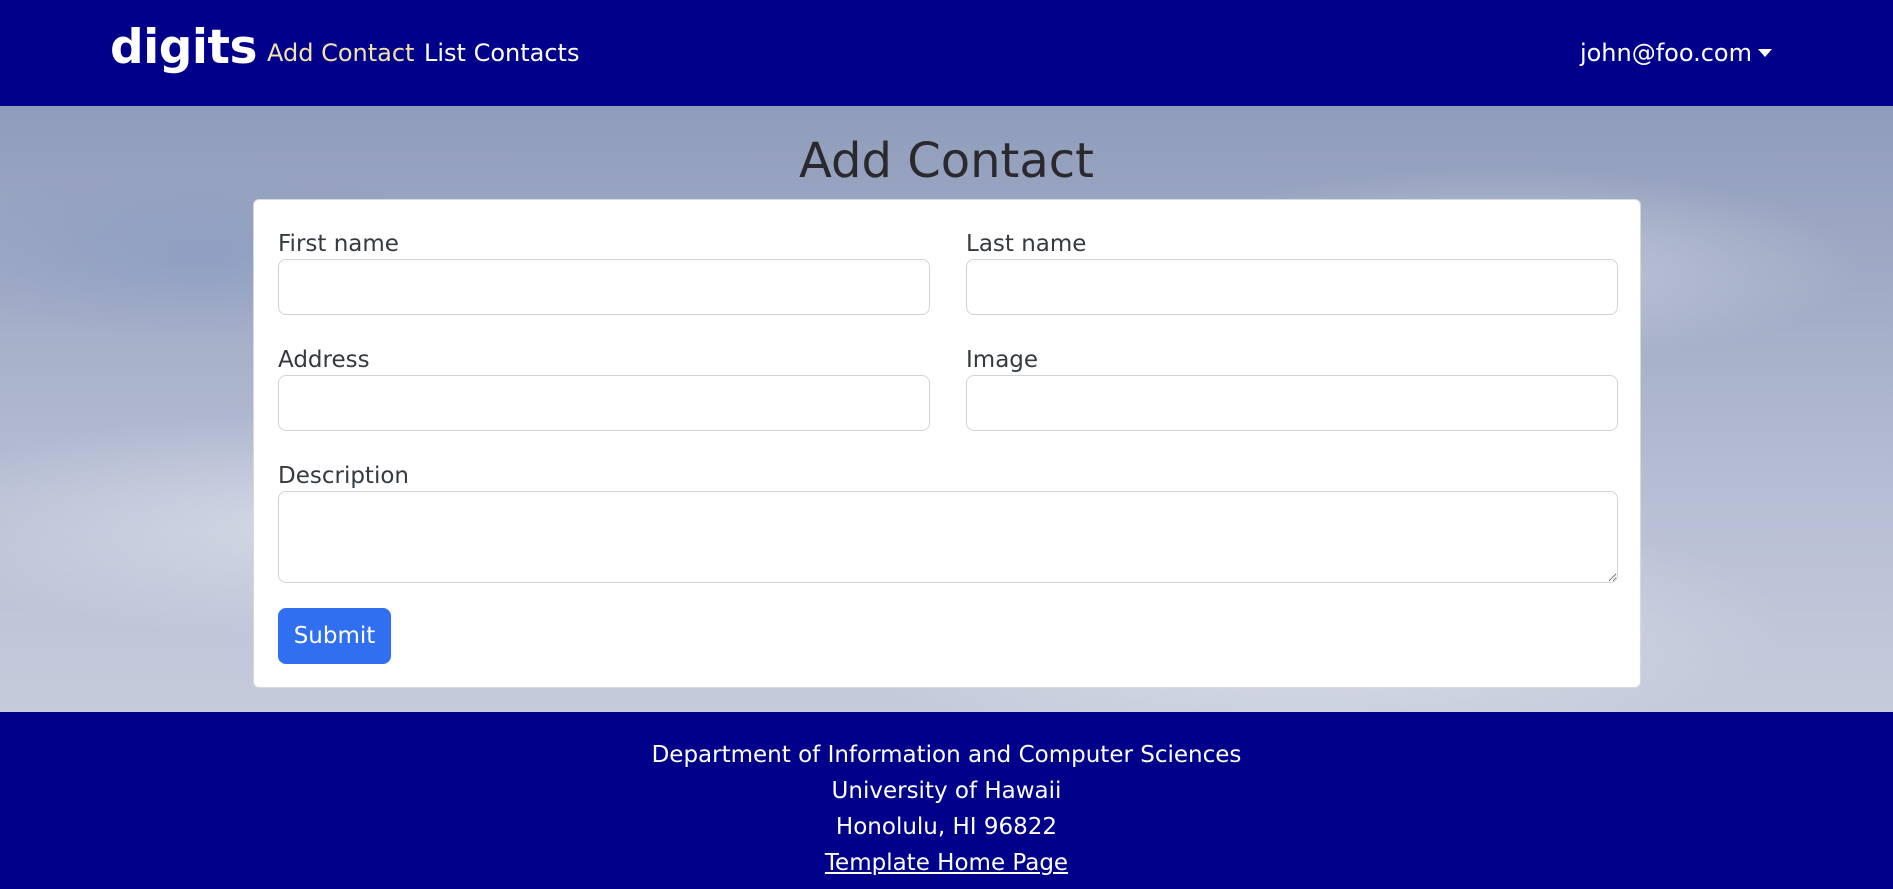 The width and height of the screenshot is (1893, 889). What do you see at coordinates (604, 287) in the screenshot?
I see `first-name-input` at bounding box center [604, 287].